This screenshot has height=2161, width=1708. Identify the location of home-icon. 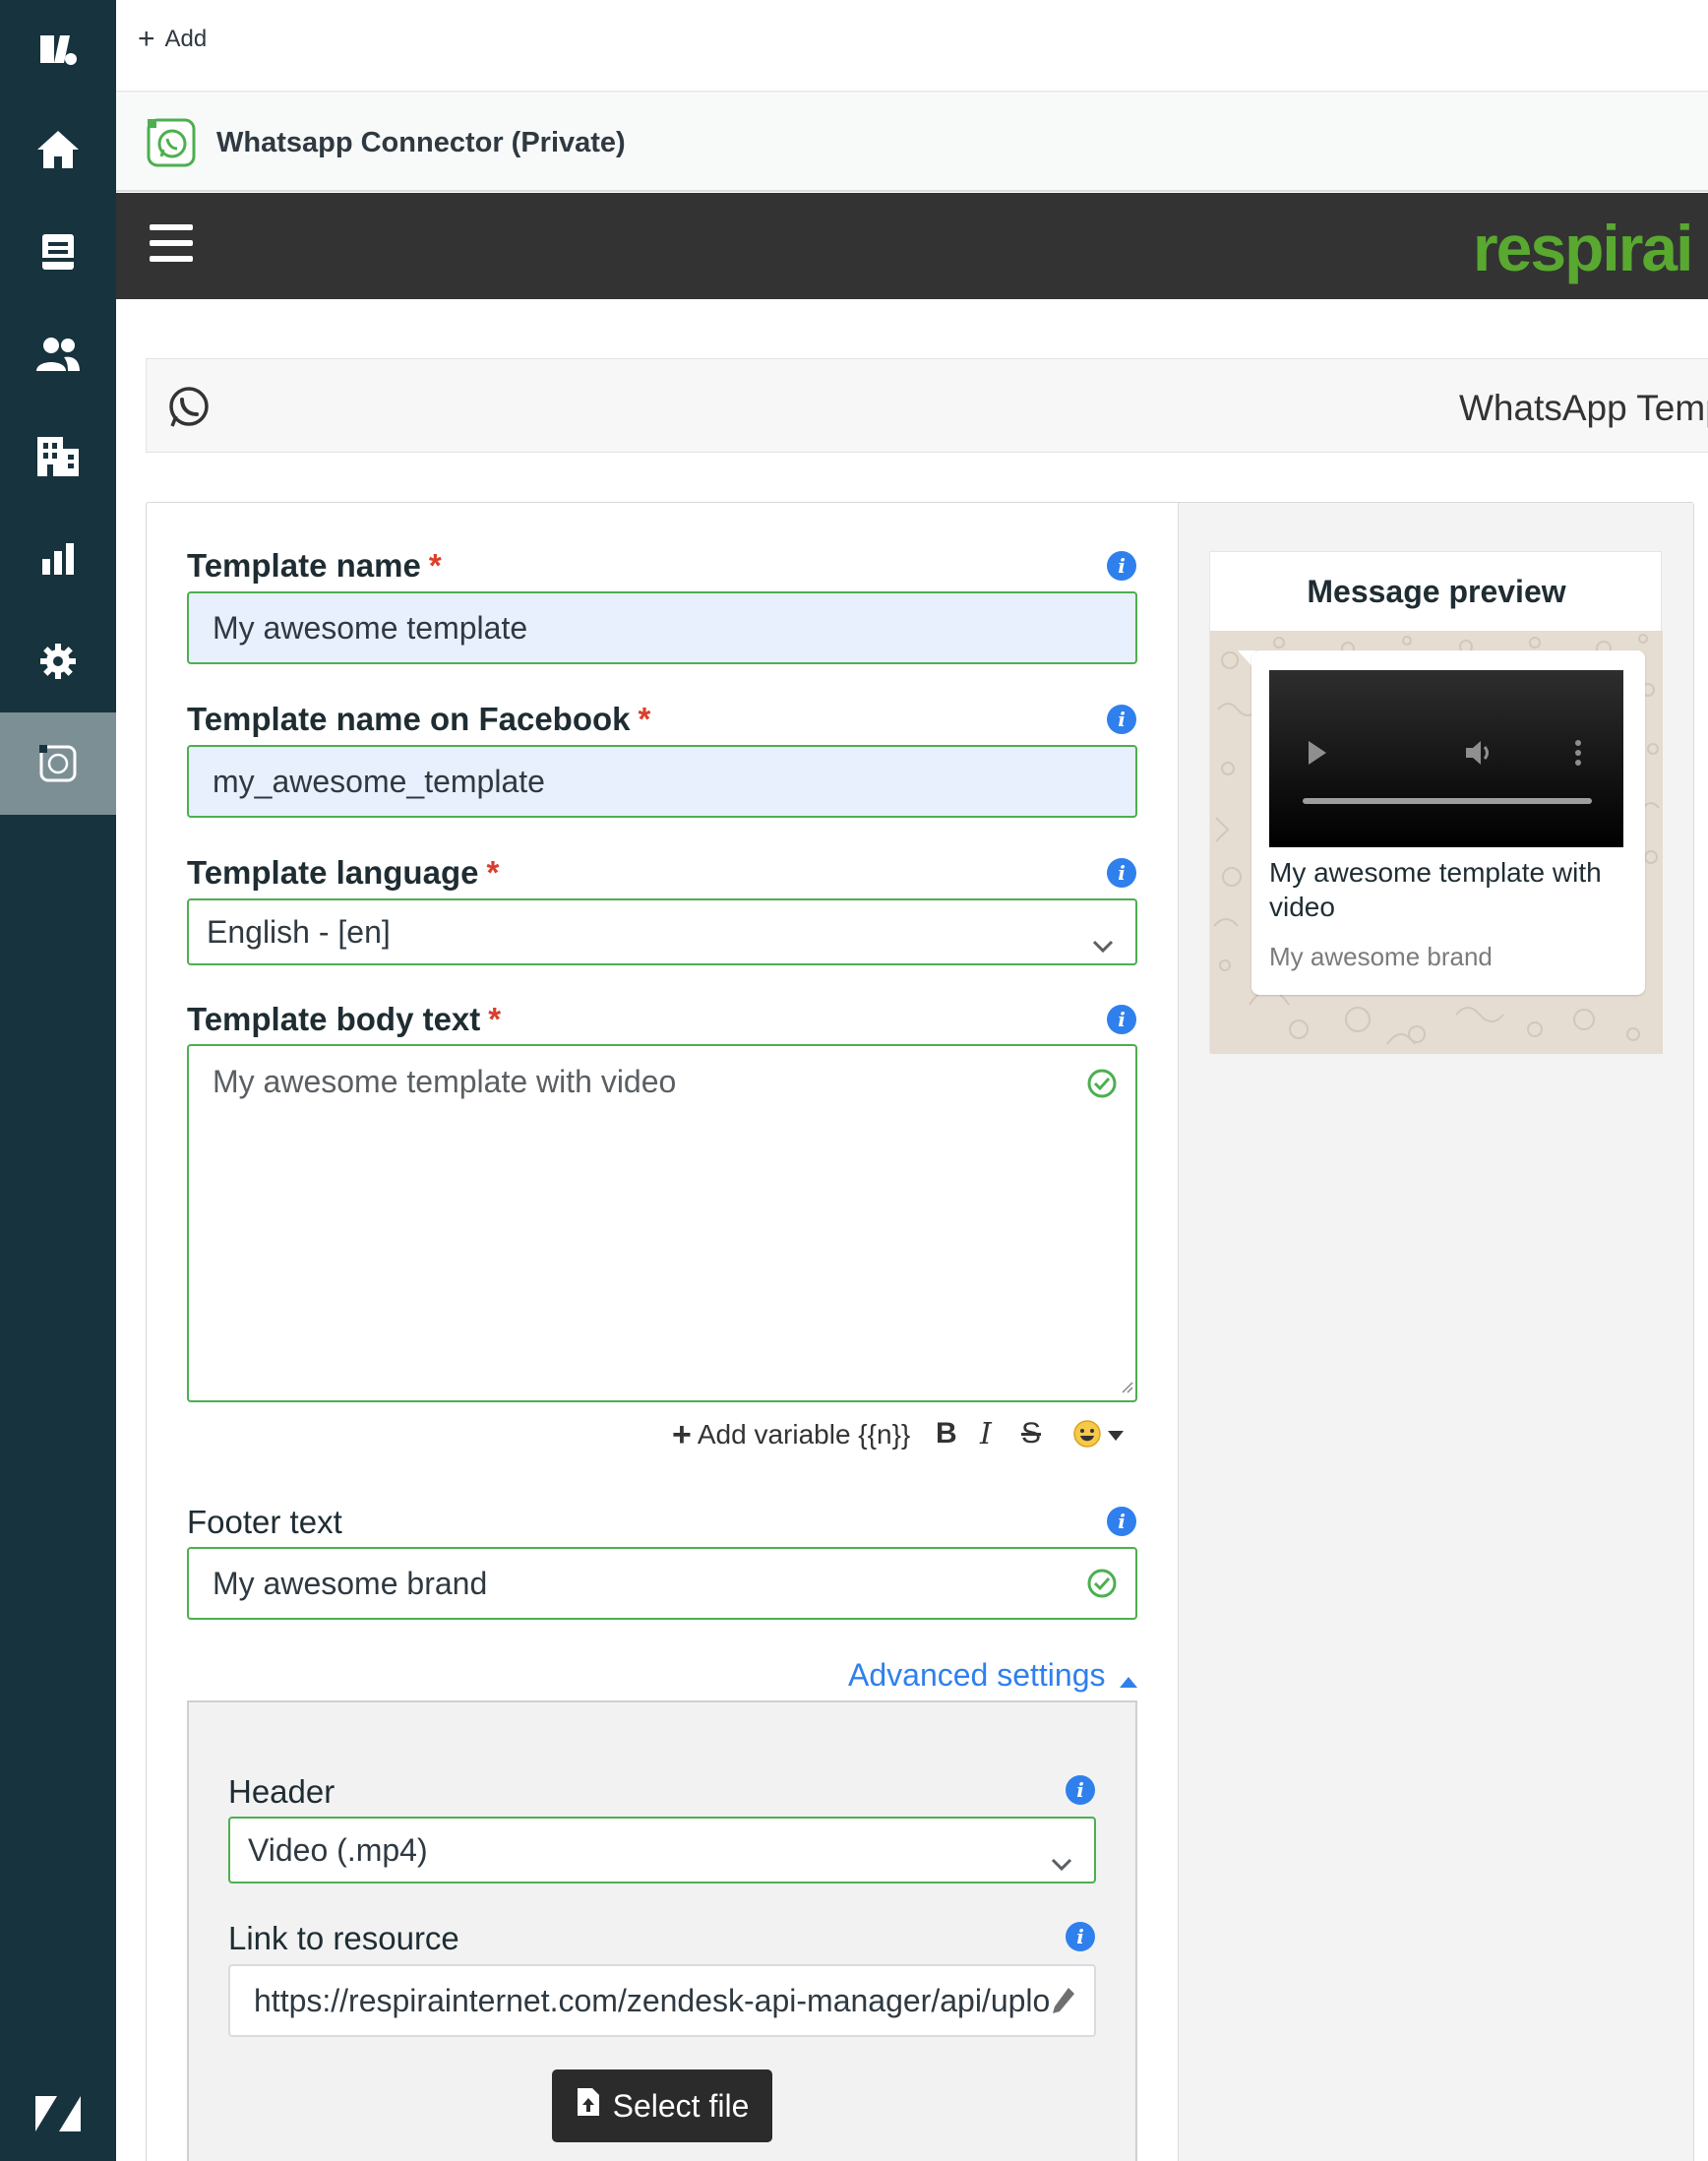
(58, 149).